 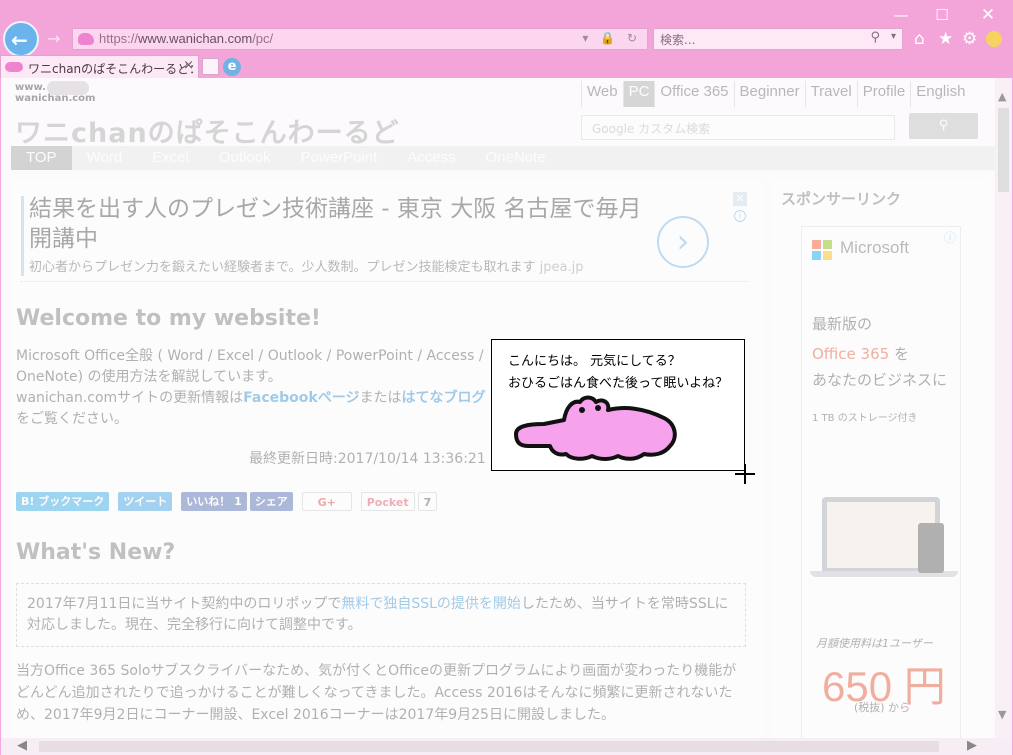 What do you see at coordinates (942, 15) in the screenshot?
I see `maximize-button: ☐` at bounding box center [942, 15].